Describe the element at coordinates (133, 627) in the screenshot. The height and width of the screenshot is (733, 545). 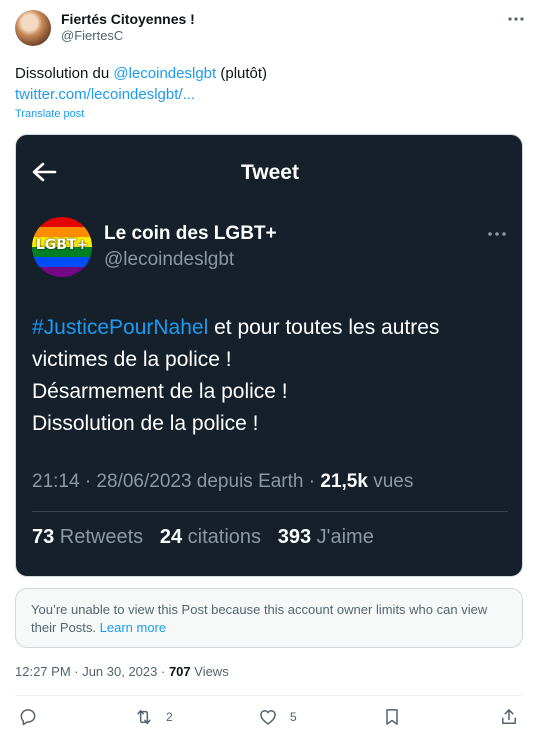
I see `learn-more-link: Learn more` at that location.